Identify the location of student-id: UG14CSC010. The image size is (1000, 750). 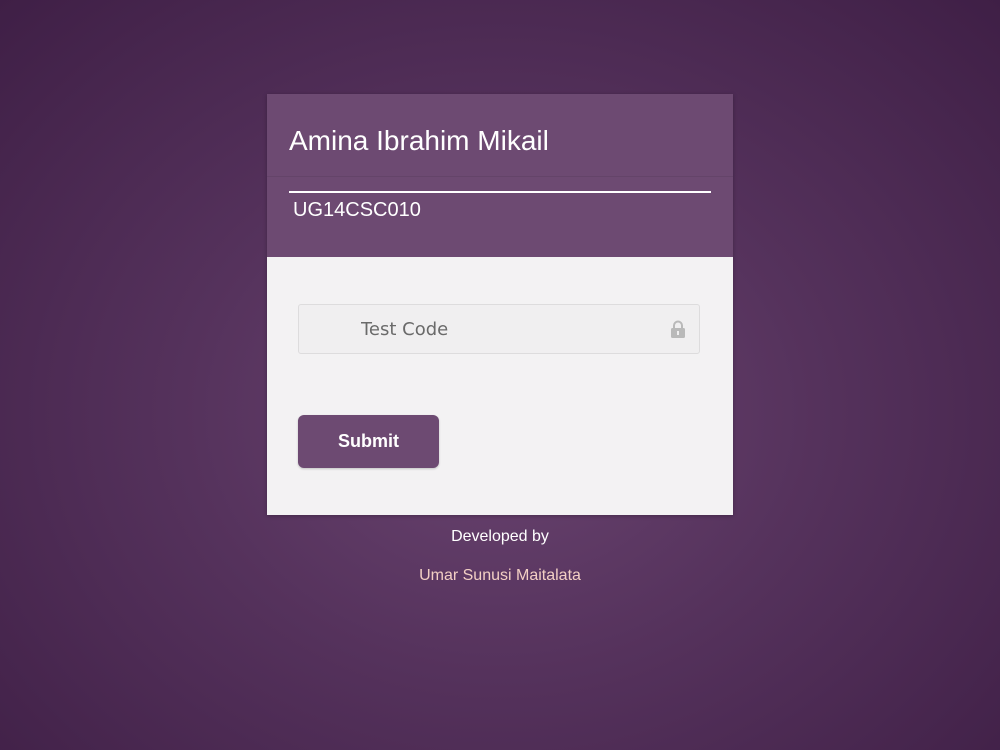
(357, 210).